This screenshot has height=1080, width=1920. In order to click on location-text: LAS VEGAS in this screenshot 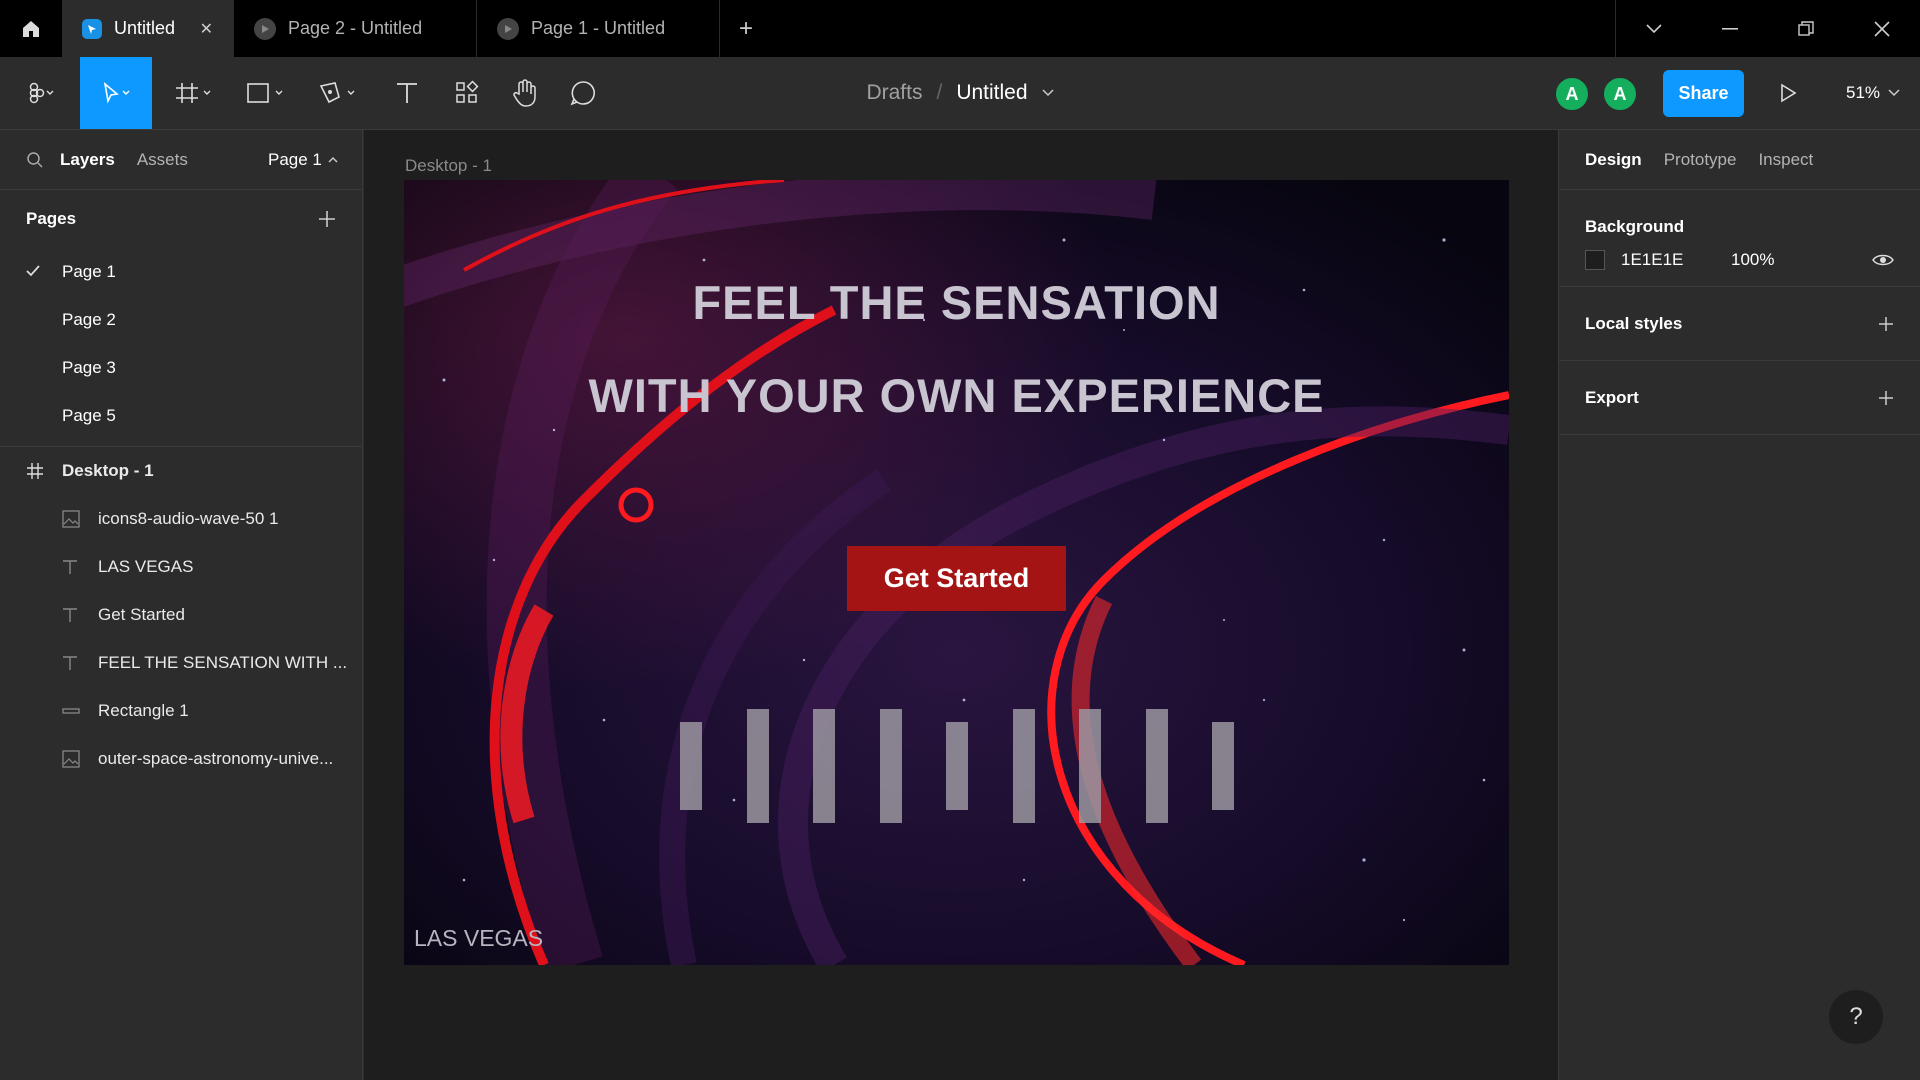, I will do `click(478, 938)`.